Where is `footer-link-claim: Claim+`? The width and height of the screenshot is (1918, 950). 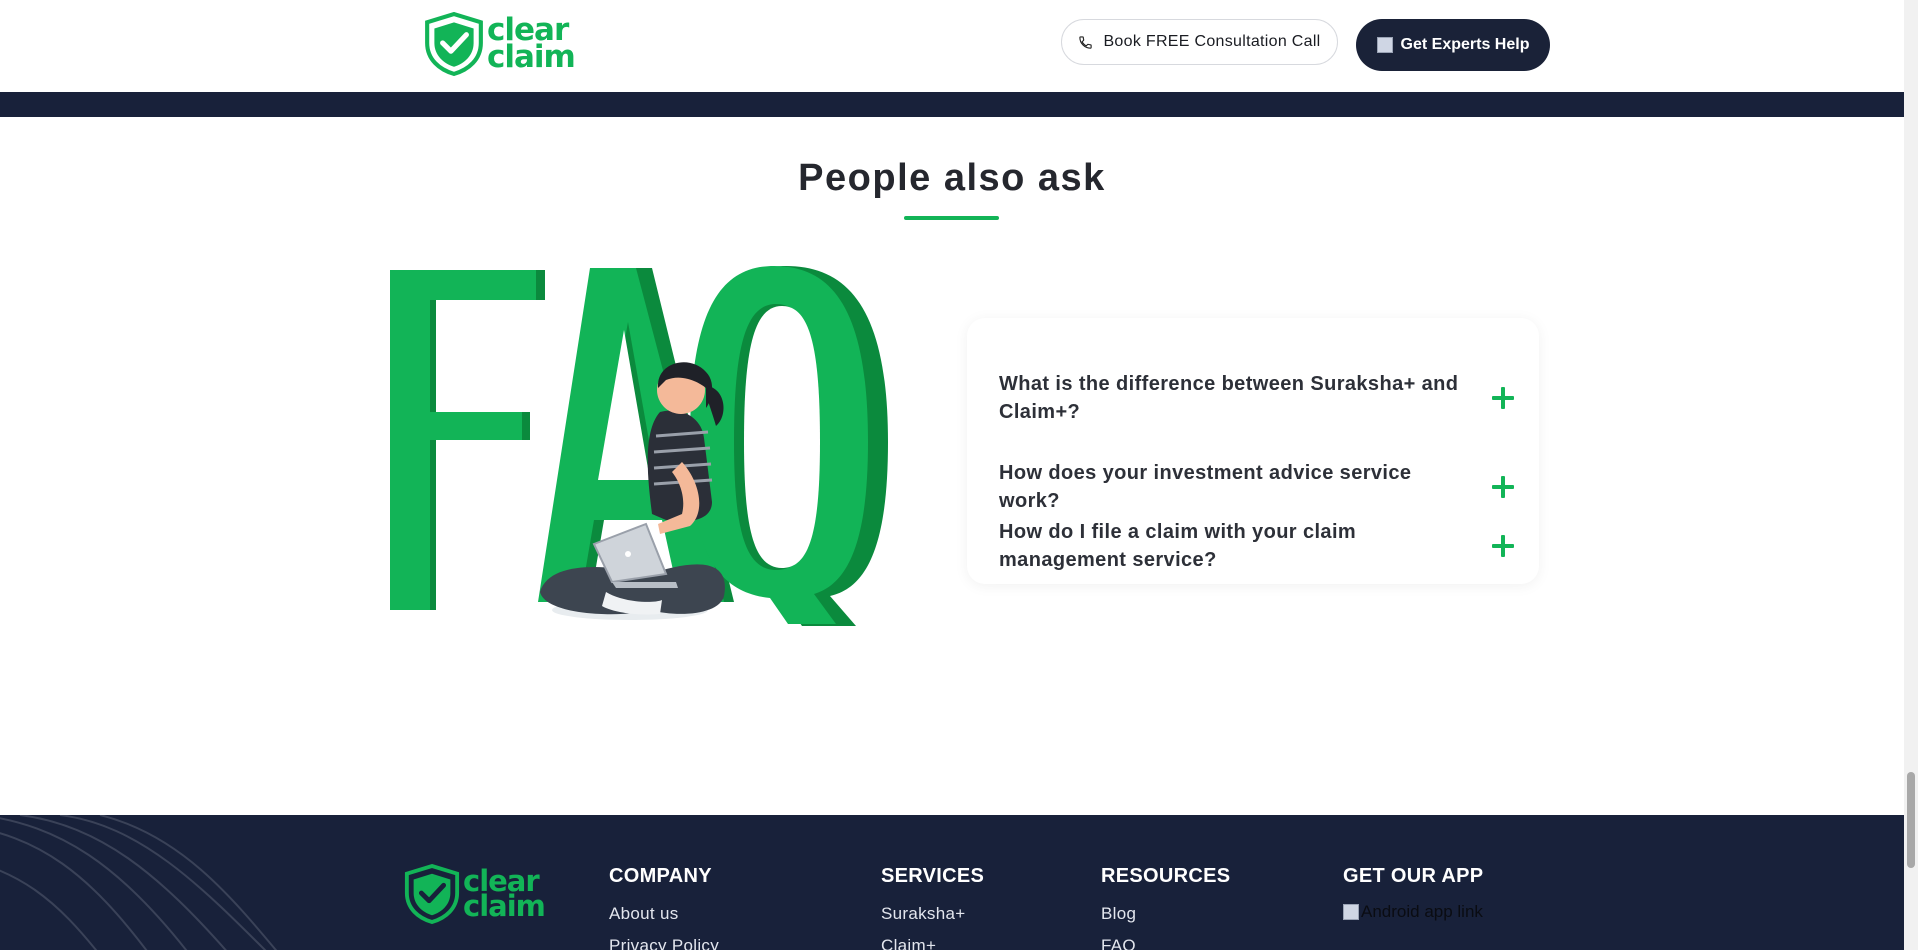
footer-link-claim: Claim+ is located at coordinates (932, 943).